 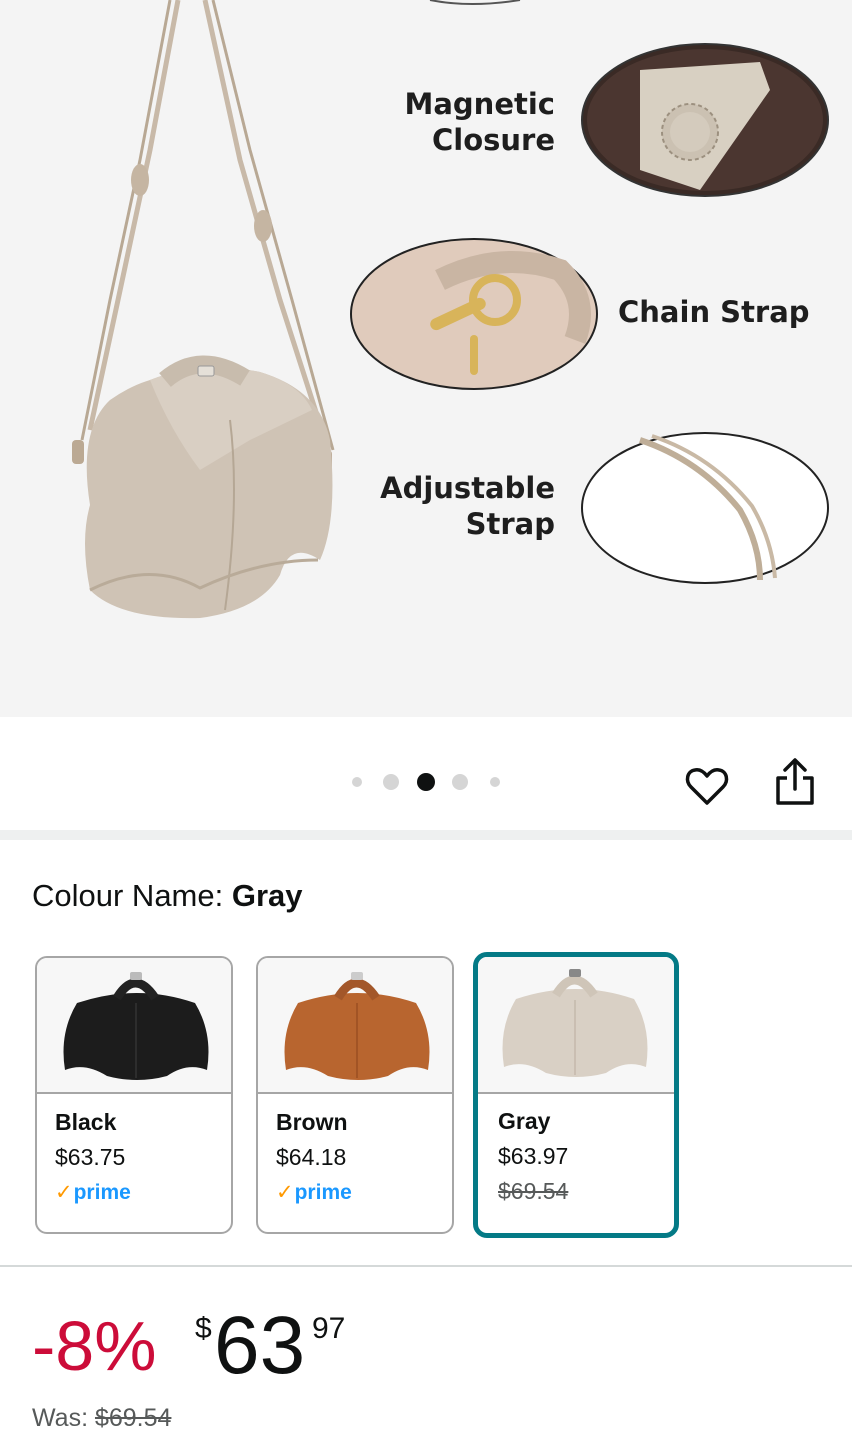 I want to click on colour-name-label: Colour Name: Gray, so click(x=167, y=896).